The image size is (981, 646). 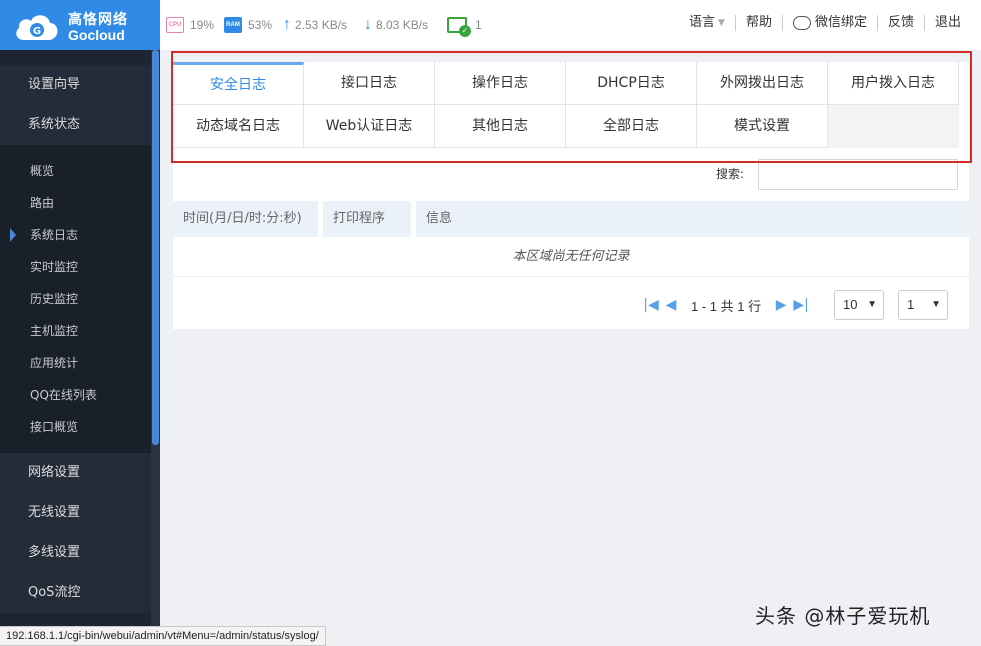 I want to click on download-value: 8.03 KB/s, so click(x=402, y=25).